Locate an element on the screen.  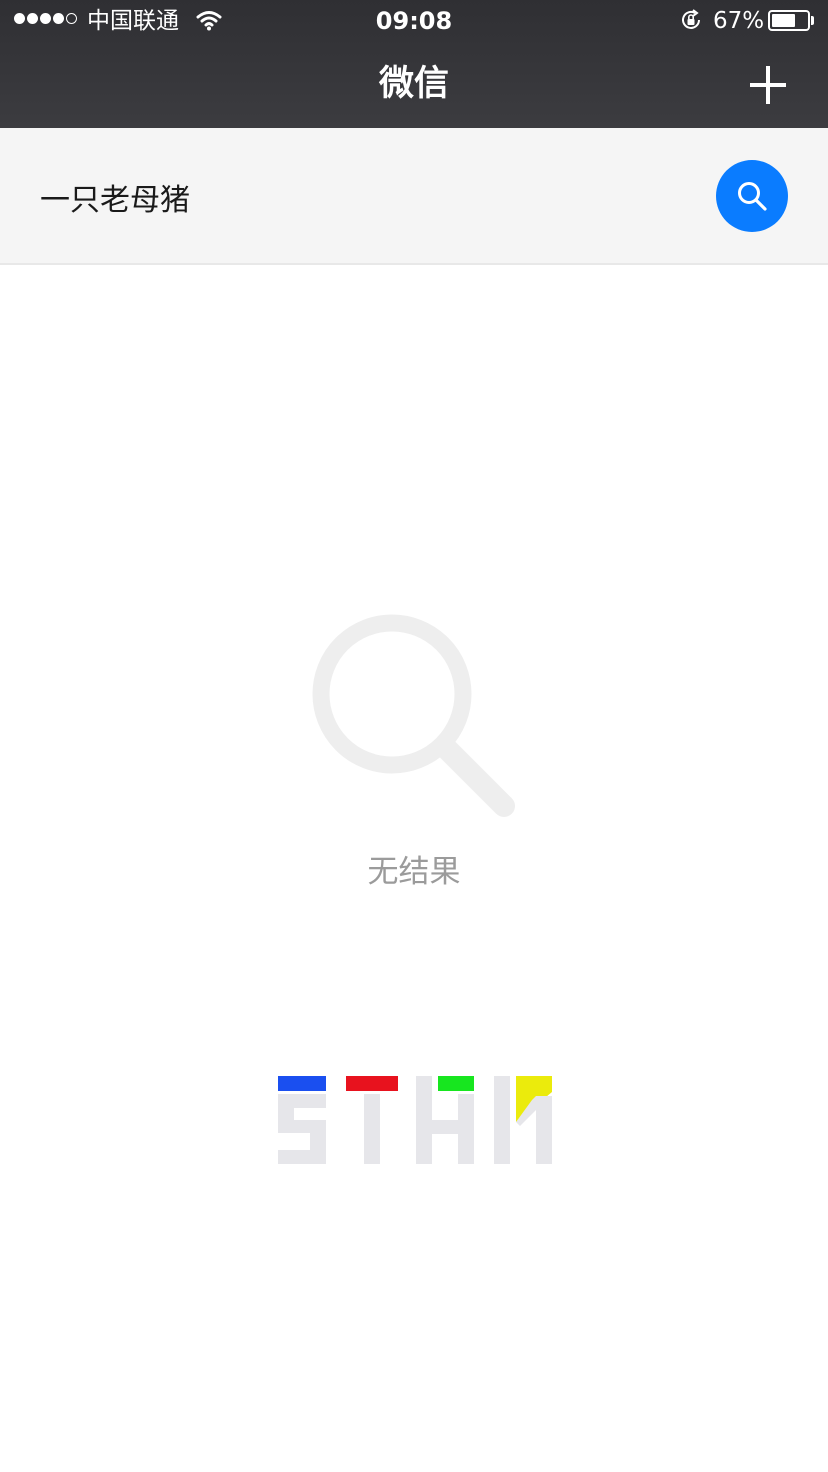
sthn-logo is located at coordinates (415, 1120).